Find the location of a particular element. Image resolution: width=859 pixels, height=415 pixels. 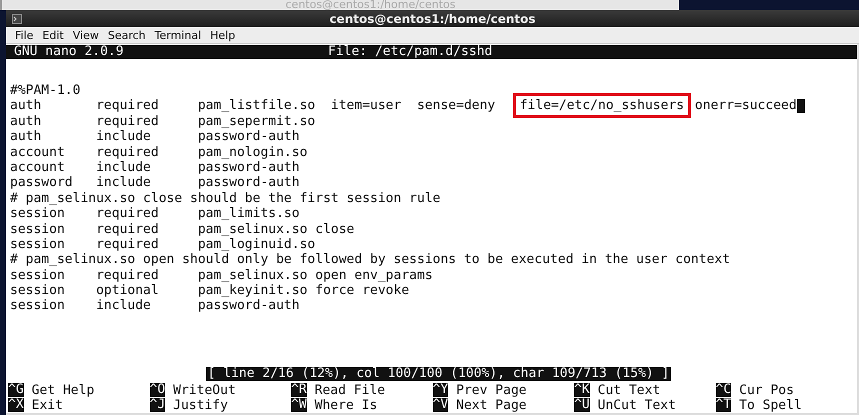

shortcut-label: Read File is located at coordinates (350, 390).